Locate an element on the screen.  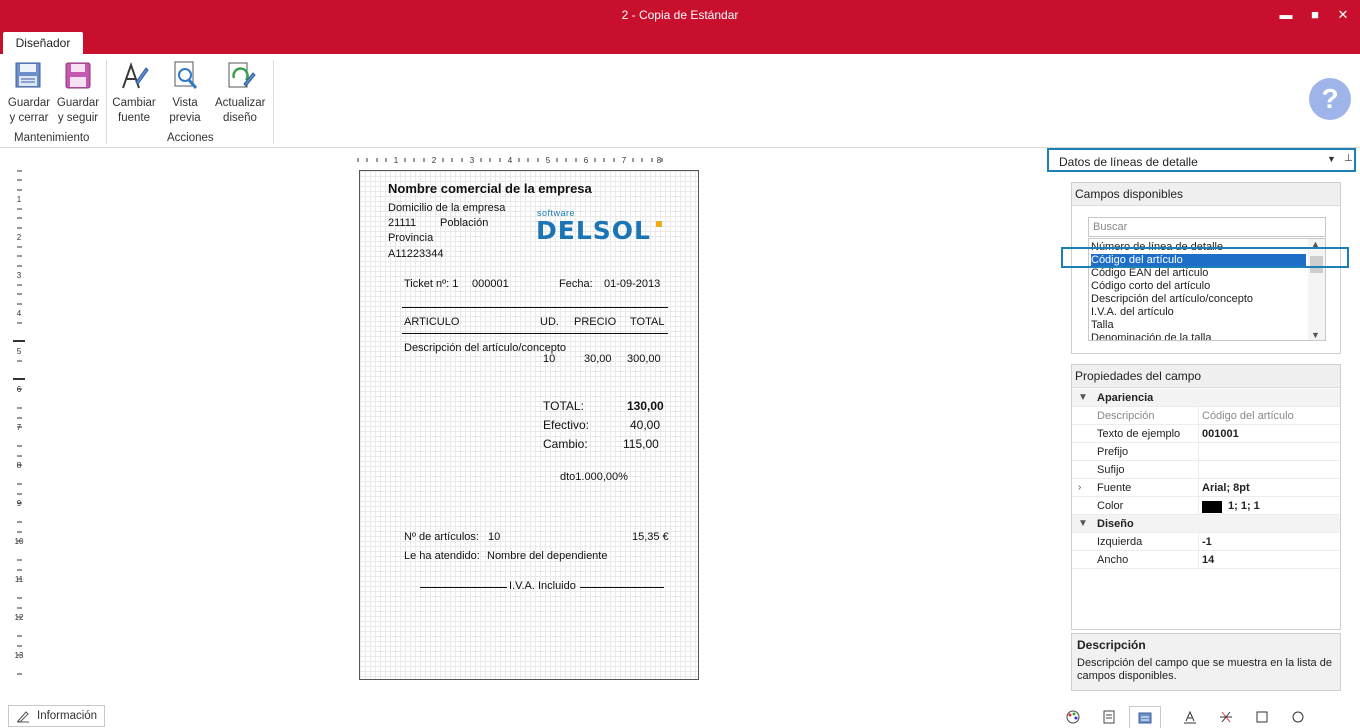
divider-line is located at coordinates (535, 333).